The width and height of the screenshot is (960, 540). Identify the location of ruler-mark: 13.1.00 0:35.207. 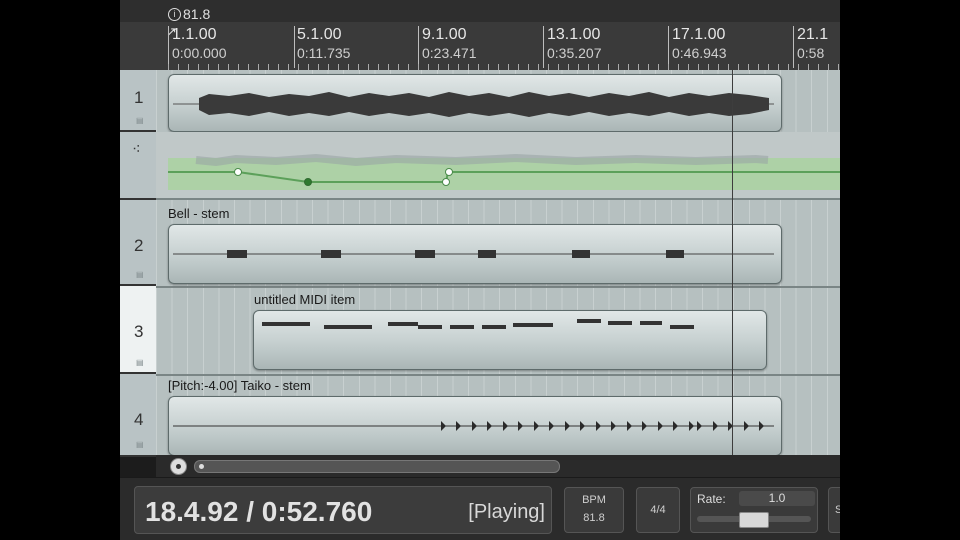
(574, 44).